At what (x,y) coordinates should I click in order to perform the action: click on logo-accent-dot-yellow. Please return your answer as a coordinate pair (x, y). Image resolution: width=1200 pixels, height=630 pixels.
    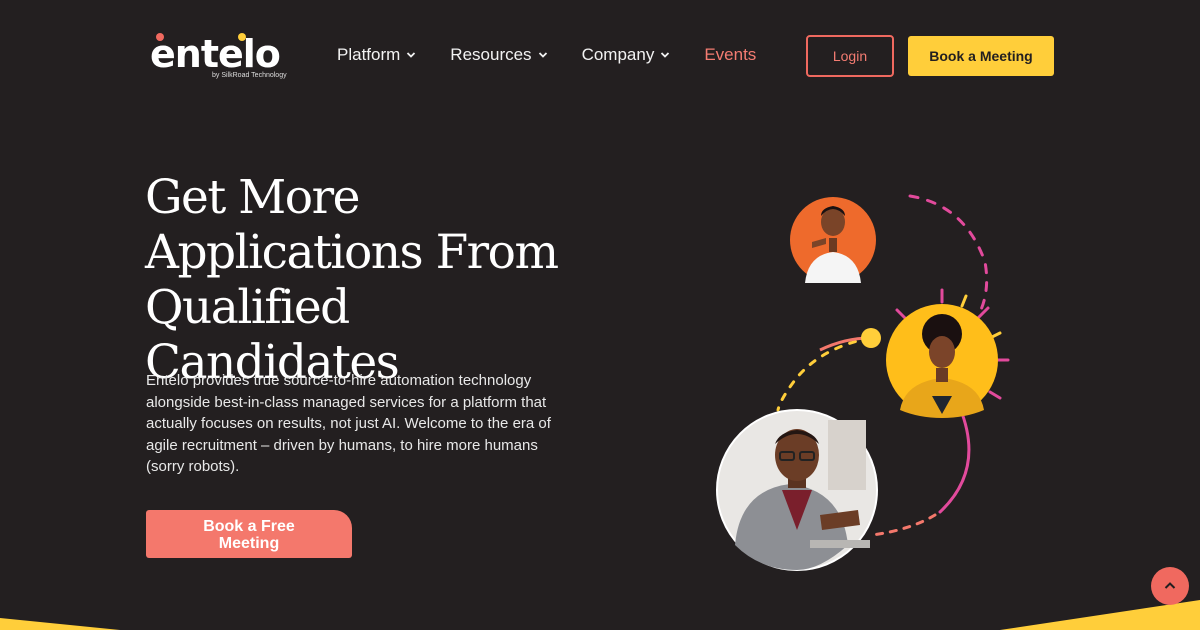
    Looking at the image, I should click on (242, 37).